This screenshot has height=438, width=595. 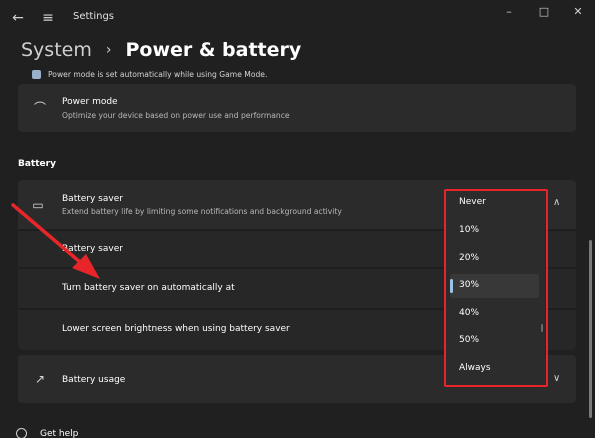 What do you see at coordinates (469, 230) in the screenshot?
I see `dropdown-option-label: 10%` at bounding box center [469, 230].